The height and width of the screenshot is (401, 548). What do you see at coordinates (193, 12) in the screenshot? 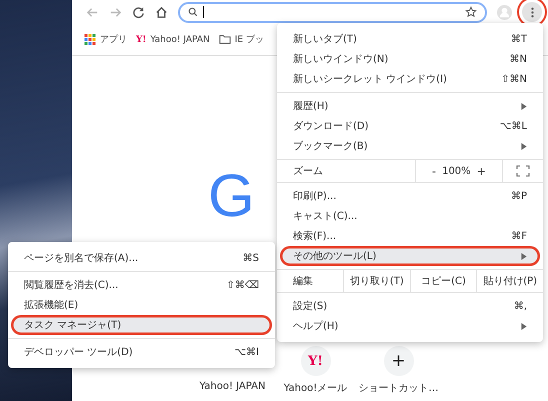
I see `search-icon` at bounding box center [193, 12].